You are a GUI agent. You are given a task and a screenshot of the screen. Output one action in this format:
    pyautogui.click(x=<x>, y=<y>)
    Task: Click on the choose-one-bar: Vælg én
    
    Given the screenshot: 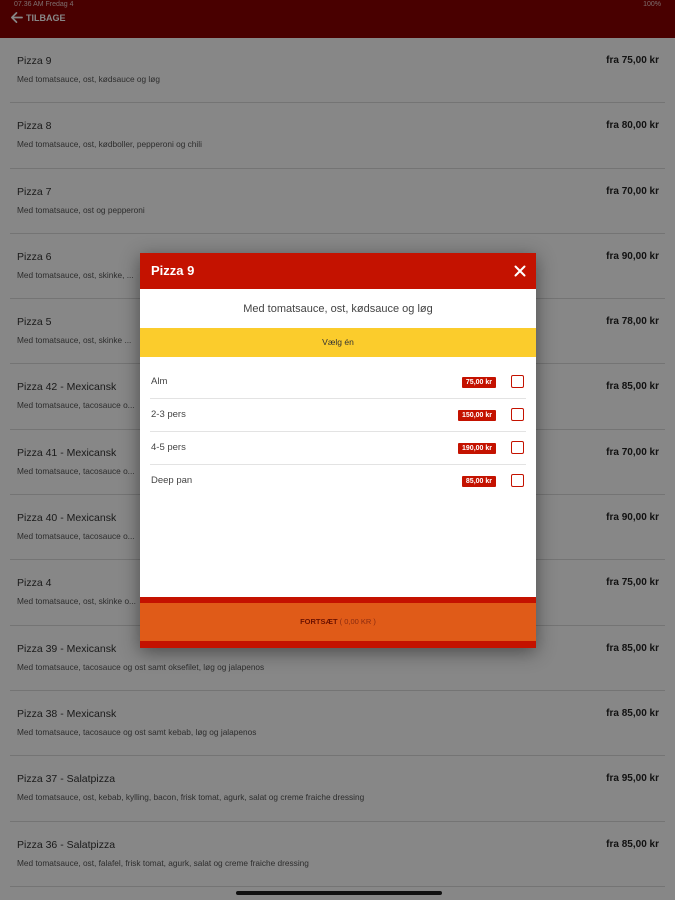 What is the action you would take?
    pyautogui.click(x=338, y=342)
    